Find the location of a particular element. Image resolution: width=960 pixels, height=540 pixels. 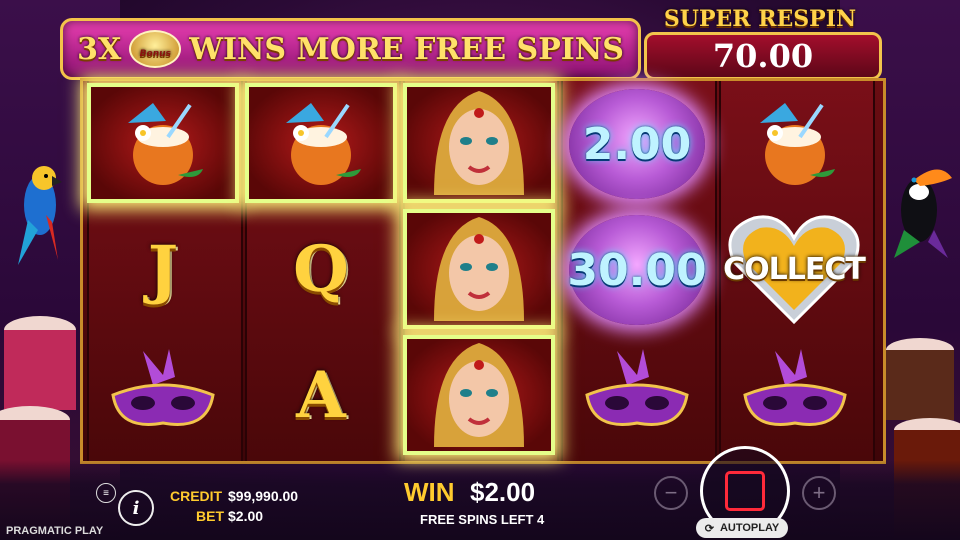

info-icon: i is located at coordinates (136, 508).